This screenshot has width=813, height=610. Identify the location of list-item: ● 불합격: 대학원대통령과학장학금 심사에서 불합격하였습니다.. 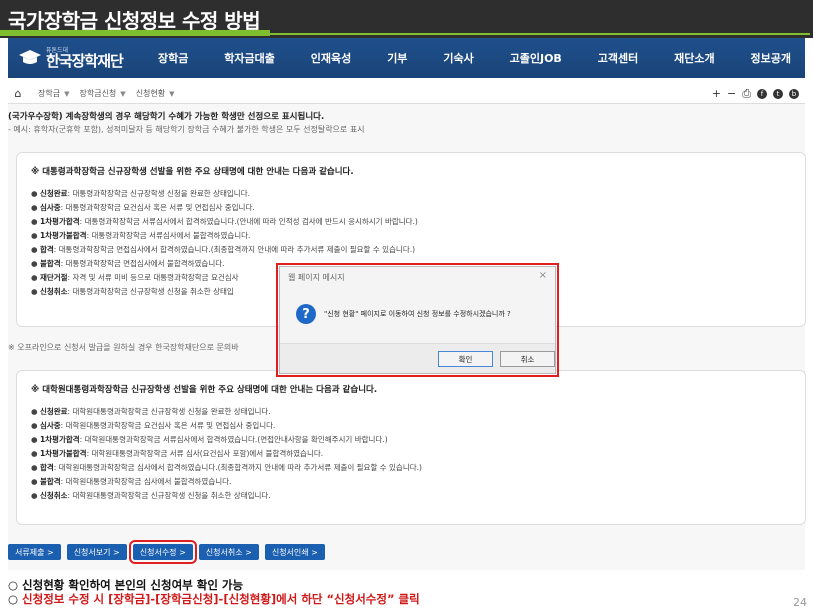
(131, 481).